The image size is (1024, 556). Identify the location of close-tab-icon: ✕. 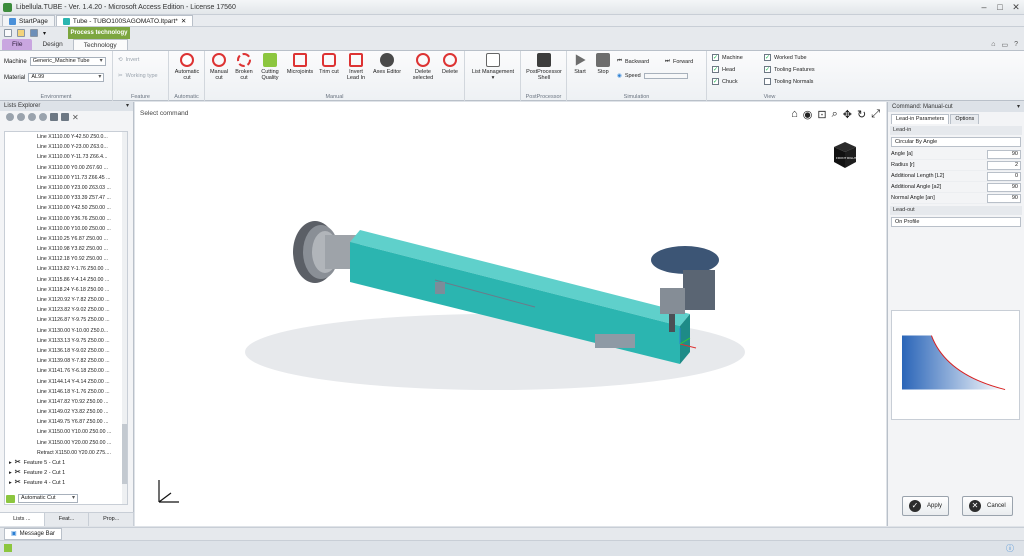
(183, 21).